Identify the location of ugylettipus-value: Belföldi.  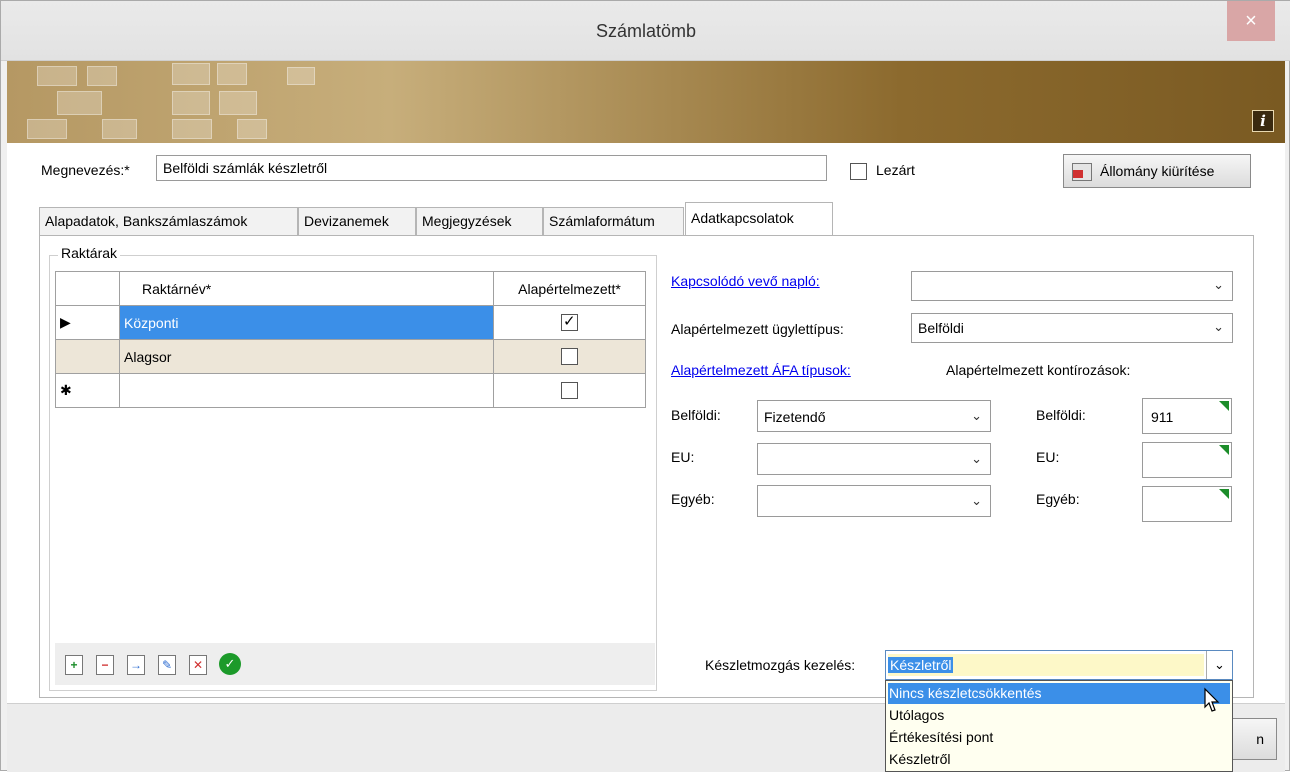
(941, 328).